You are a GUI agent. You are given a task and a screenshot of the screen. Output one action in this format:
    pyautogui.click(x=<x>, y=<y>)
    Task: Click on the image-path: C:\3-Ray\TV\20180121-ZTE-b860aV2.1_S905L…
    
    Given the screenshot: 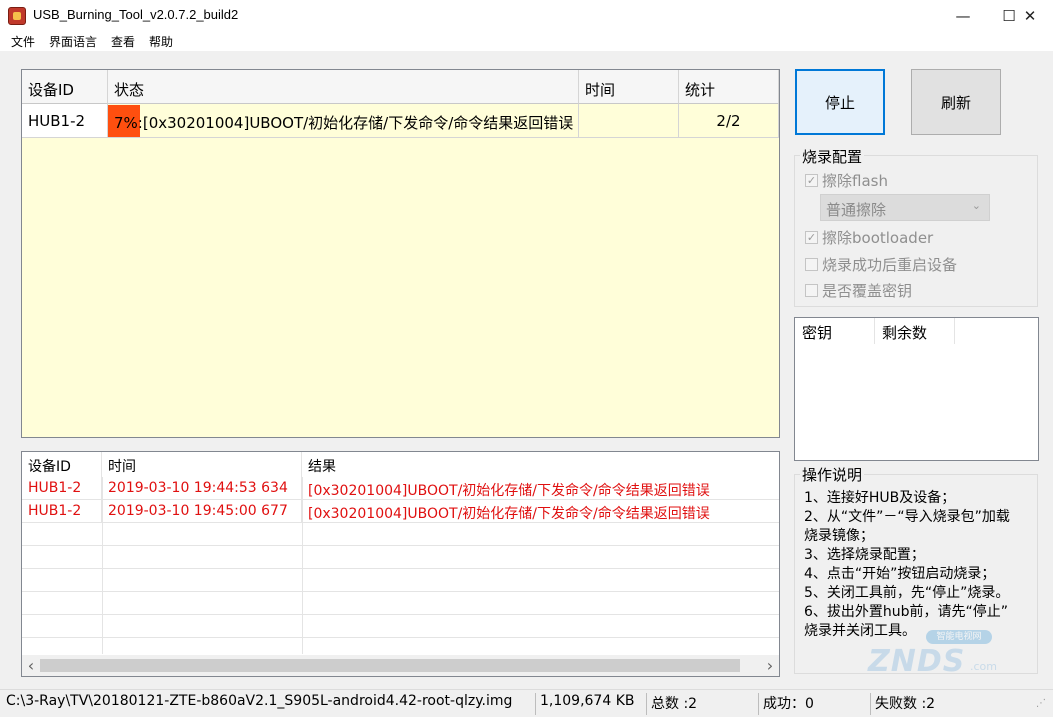 What is the action you would take?
    pyautogui.click(x=259, y=701)
    